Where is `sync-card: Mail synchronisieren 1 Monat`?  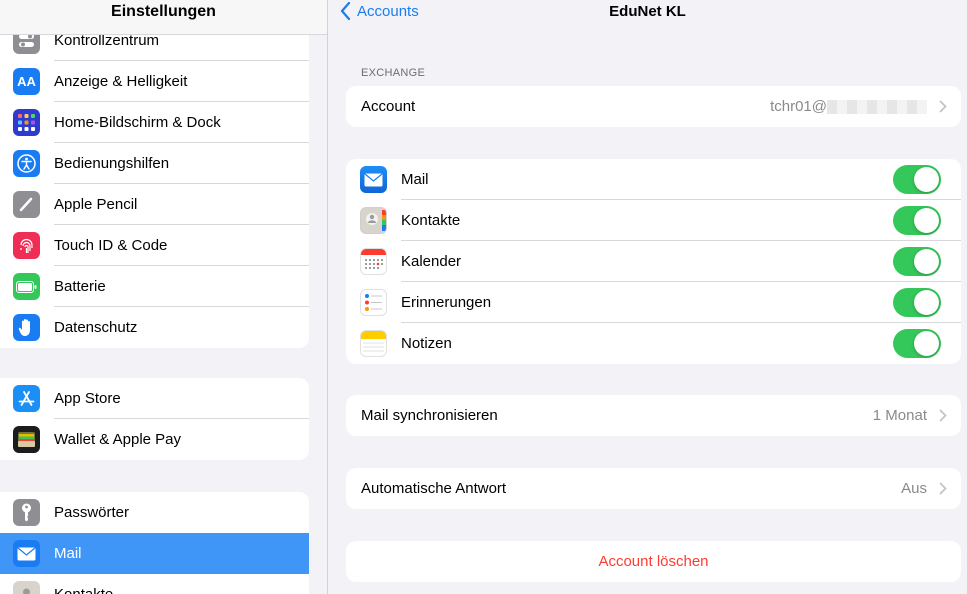 sync-card: Mail synchronisieren 1 Monat is located at coordinates (653, 415).